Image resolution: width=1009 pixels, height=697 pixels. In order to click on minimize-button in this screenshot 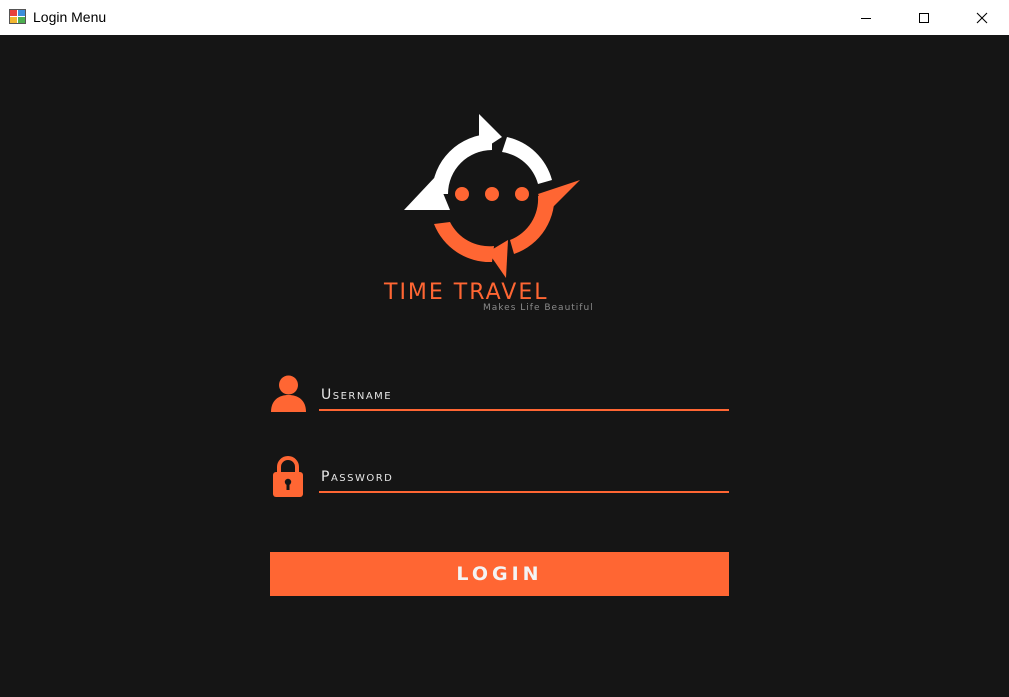, I will do `click(866, 17)`.